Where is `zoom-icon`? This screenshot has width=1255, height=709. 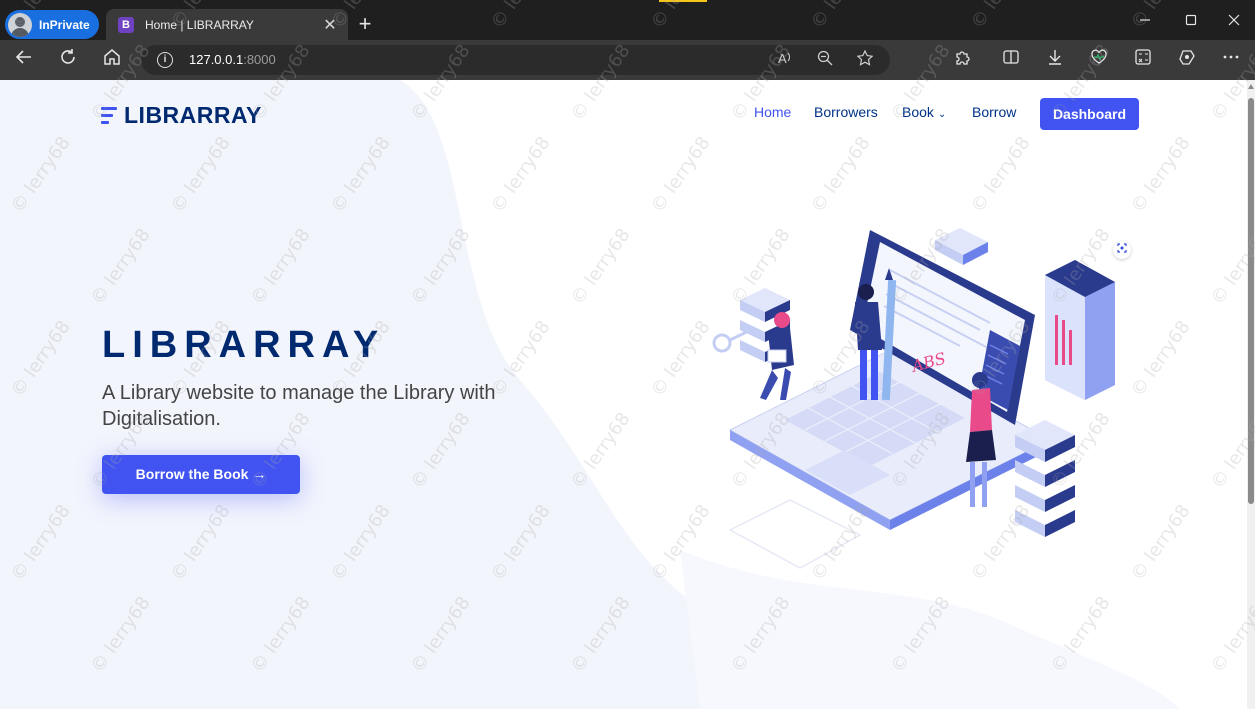
zoom-icon is located at coordinates (825, 60).